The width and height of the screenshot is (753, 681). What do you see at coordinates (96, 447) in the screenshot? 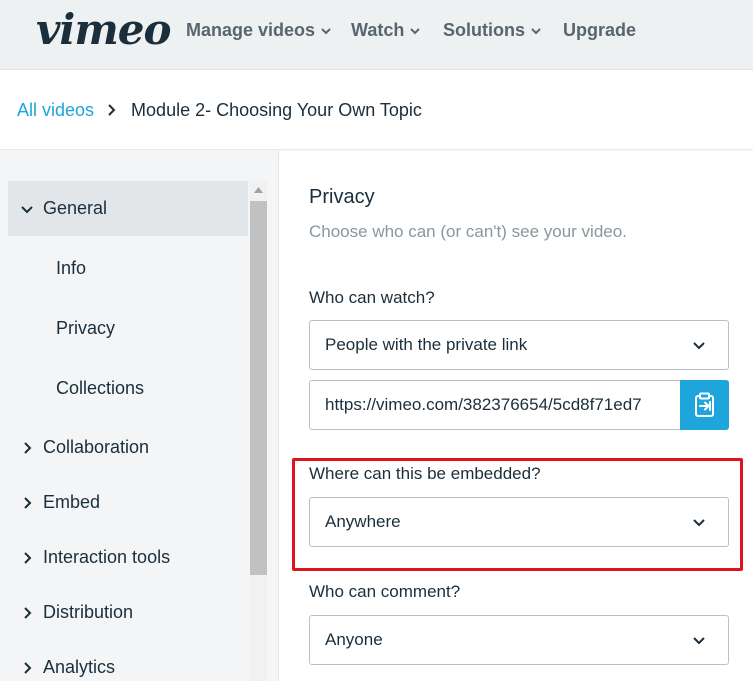
I see `sidebar-item-label: Collaboration` at bounding box center [96, 447].